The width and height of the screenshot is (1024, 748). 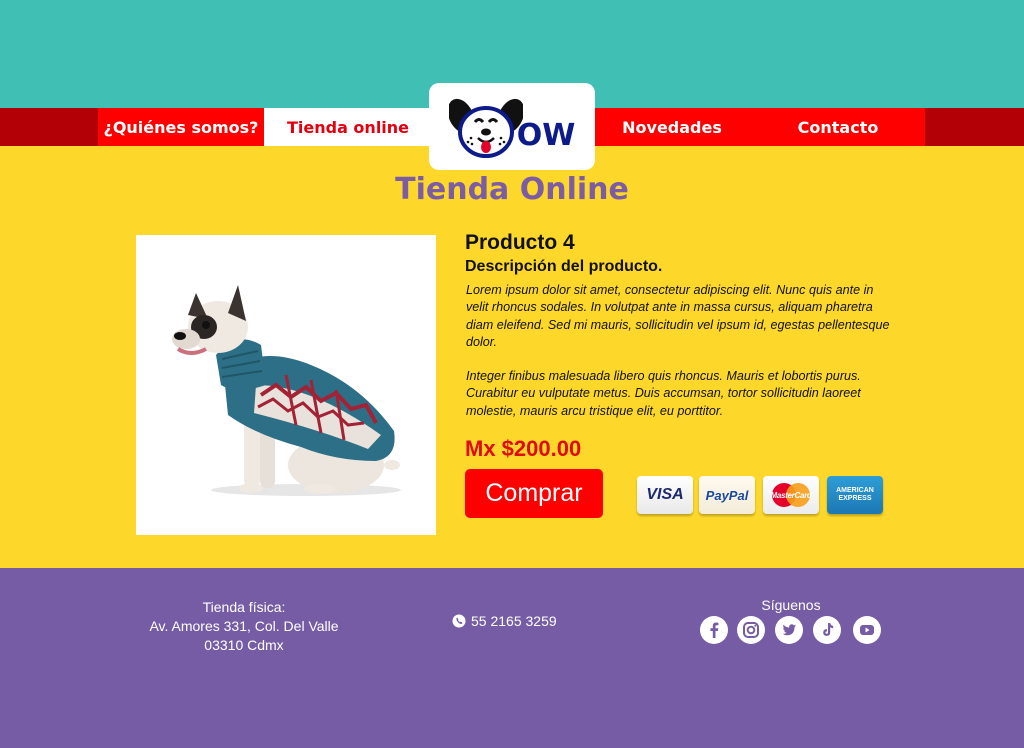 I want to click on follow-label: Síguenos, so click(x=791, y=605).